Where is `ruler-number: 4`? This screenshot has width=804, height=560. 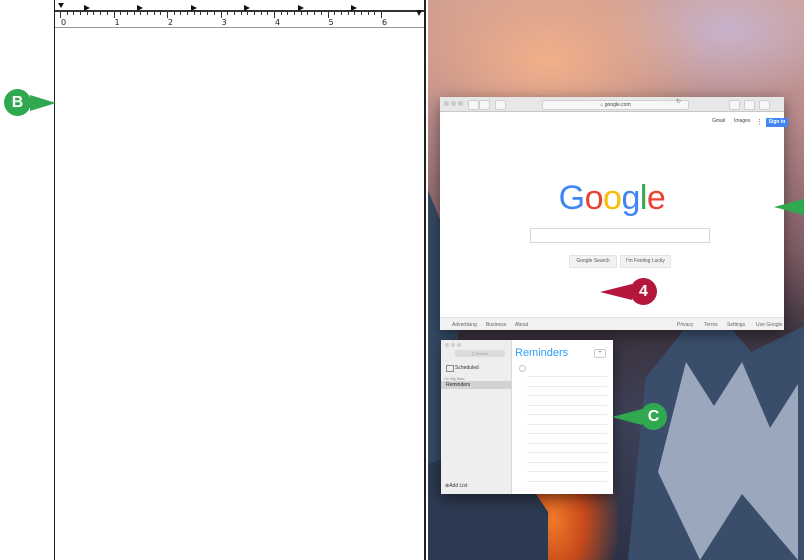 ruler-number: 4 is located at coordinates (278, 22).